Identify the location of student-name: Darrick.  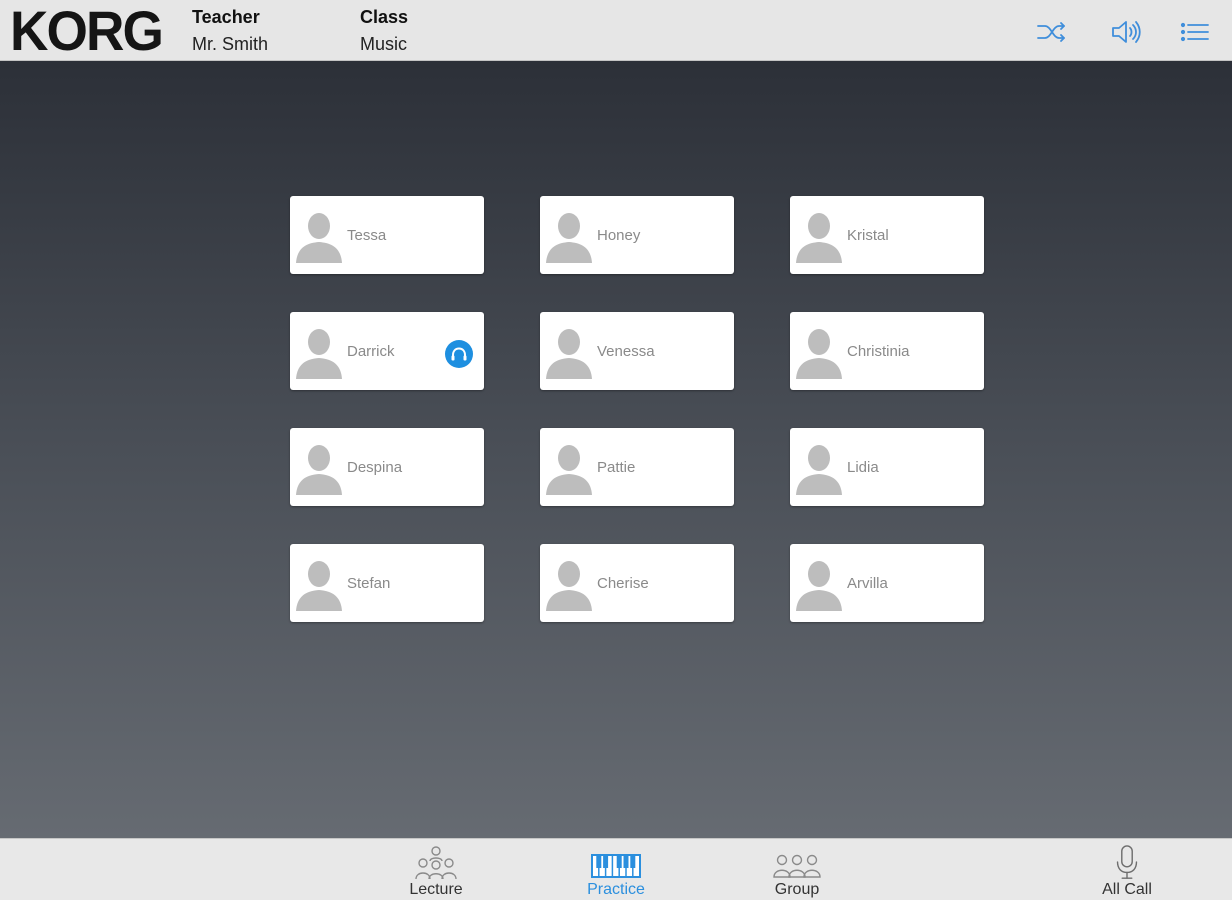
(371, 351).